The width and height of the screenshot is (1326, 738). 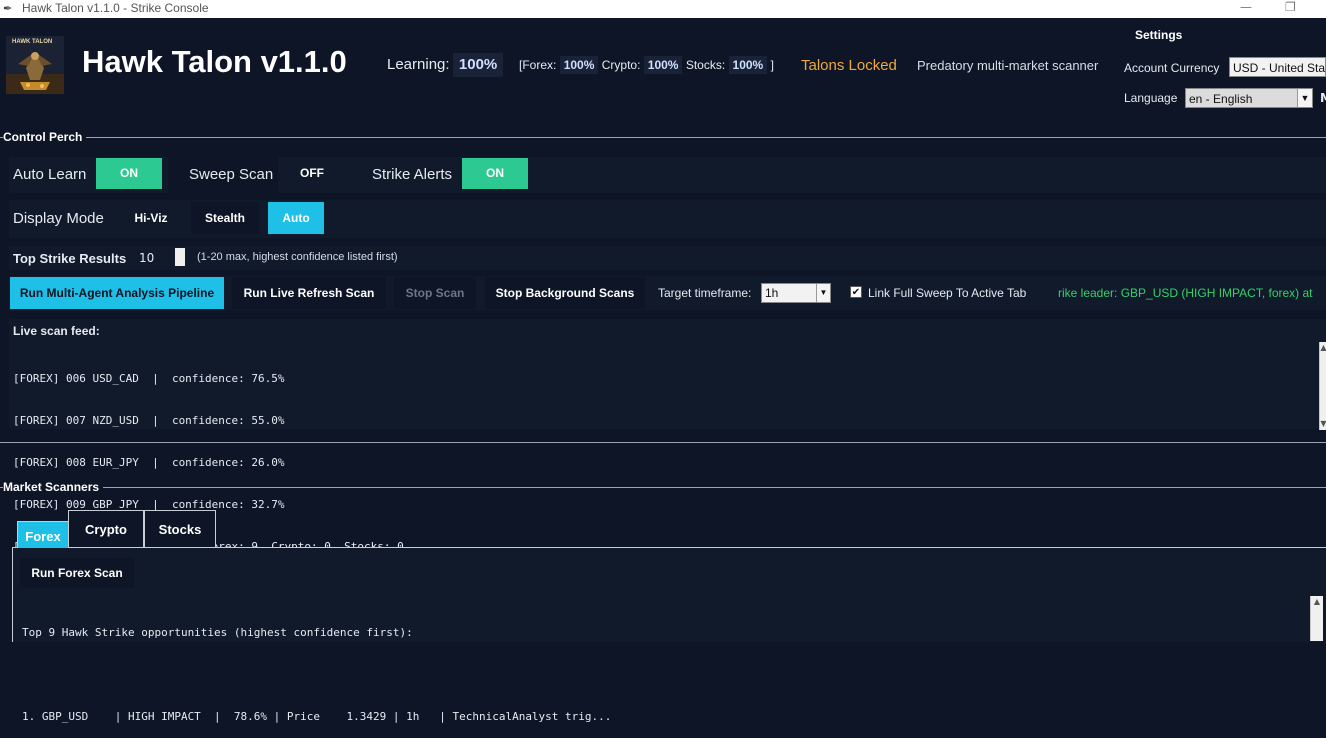 What do you see at coordinates (296, 218) in the screenshot?
I see `display-mode-auto: Auto` at bounding box center [296, 218].